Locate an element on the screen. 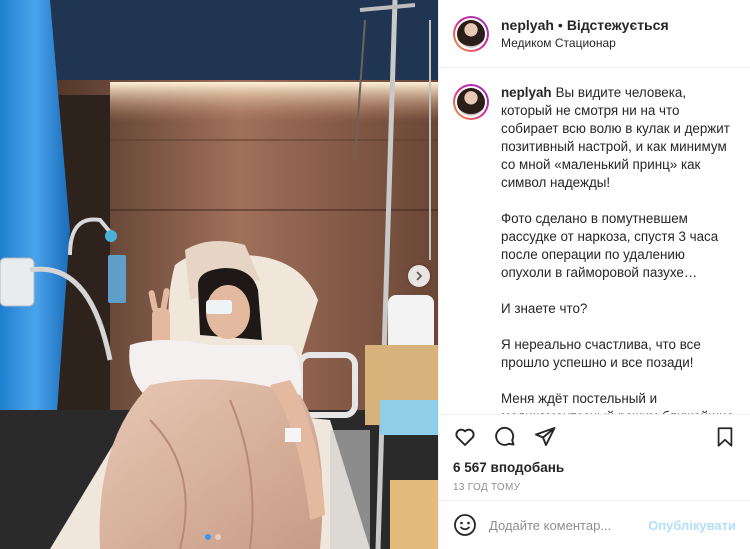  avatar is located at coordinates (471, 33).